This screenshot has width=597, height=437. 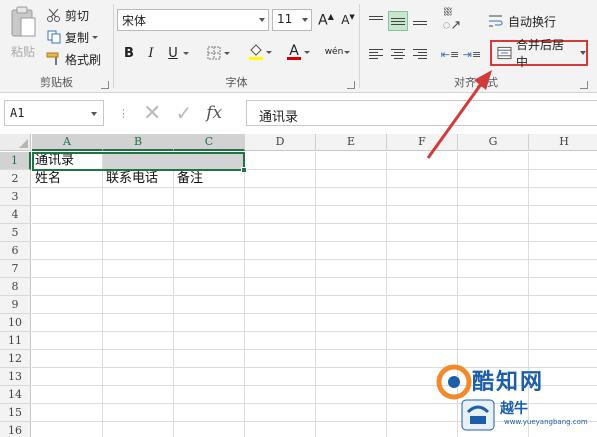 I want to click on bold-button: B, so click(x=129, y=53).